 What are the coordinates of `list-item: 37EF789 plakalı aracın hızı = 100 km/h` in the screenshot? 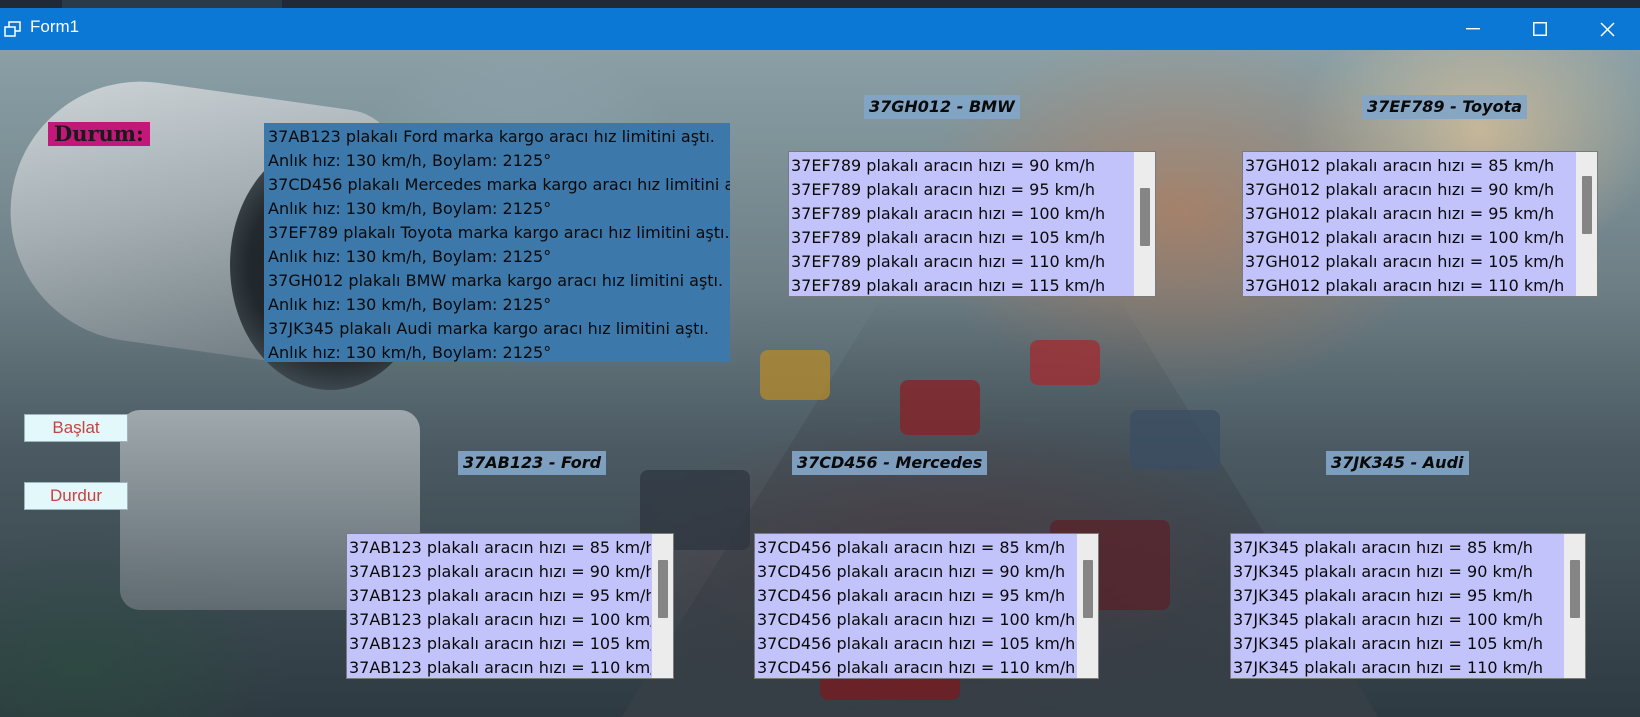 It's located at (962, 214).